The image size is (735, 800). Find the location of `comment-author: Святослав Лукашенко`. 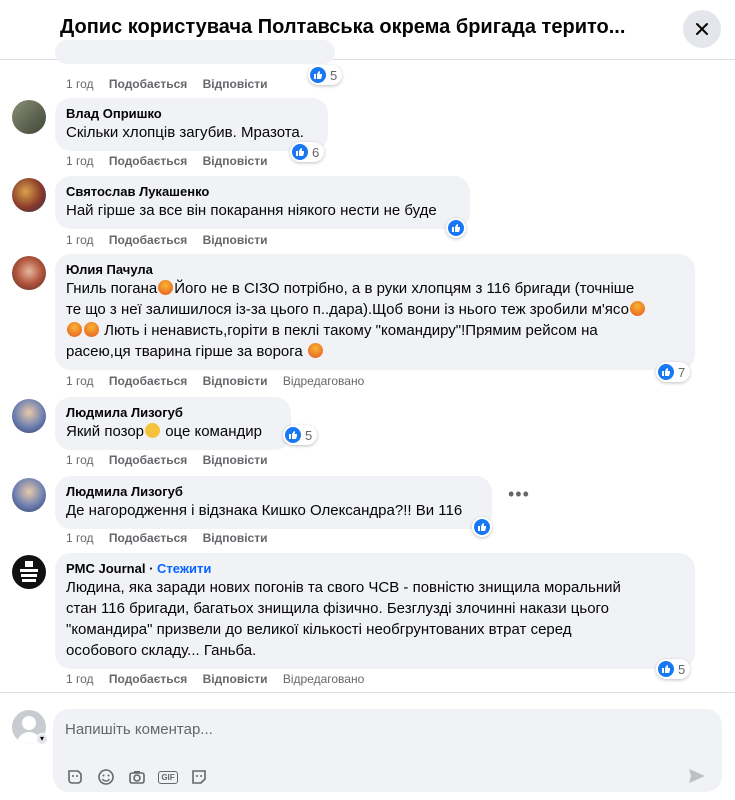

comment-author: Святослав Лукашенко is located at coordinates (262, 191).